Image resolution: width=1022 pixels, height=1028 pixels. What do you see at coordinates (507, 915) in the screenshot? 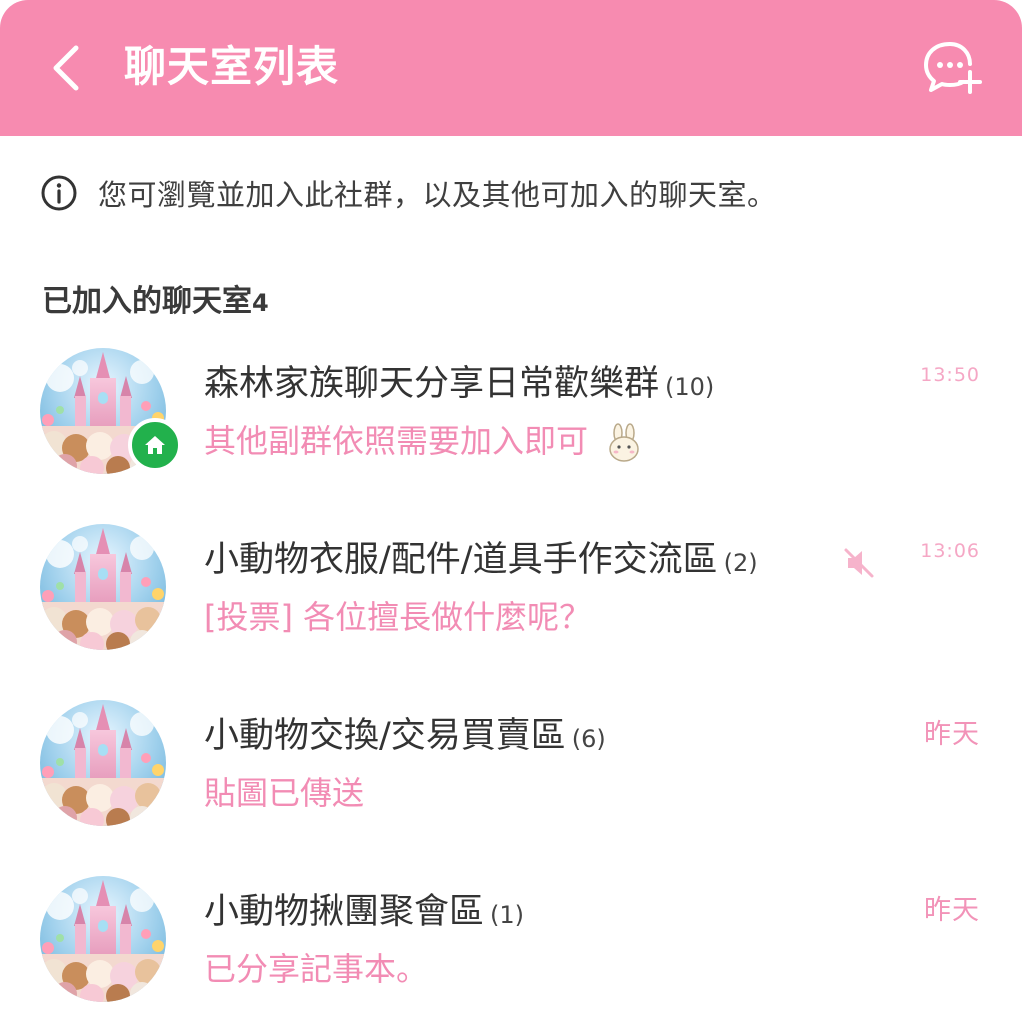
I see `member-count: (1)` at bounding box center [507, 915].